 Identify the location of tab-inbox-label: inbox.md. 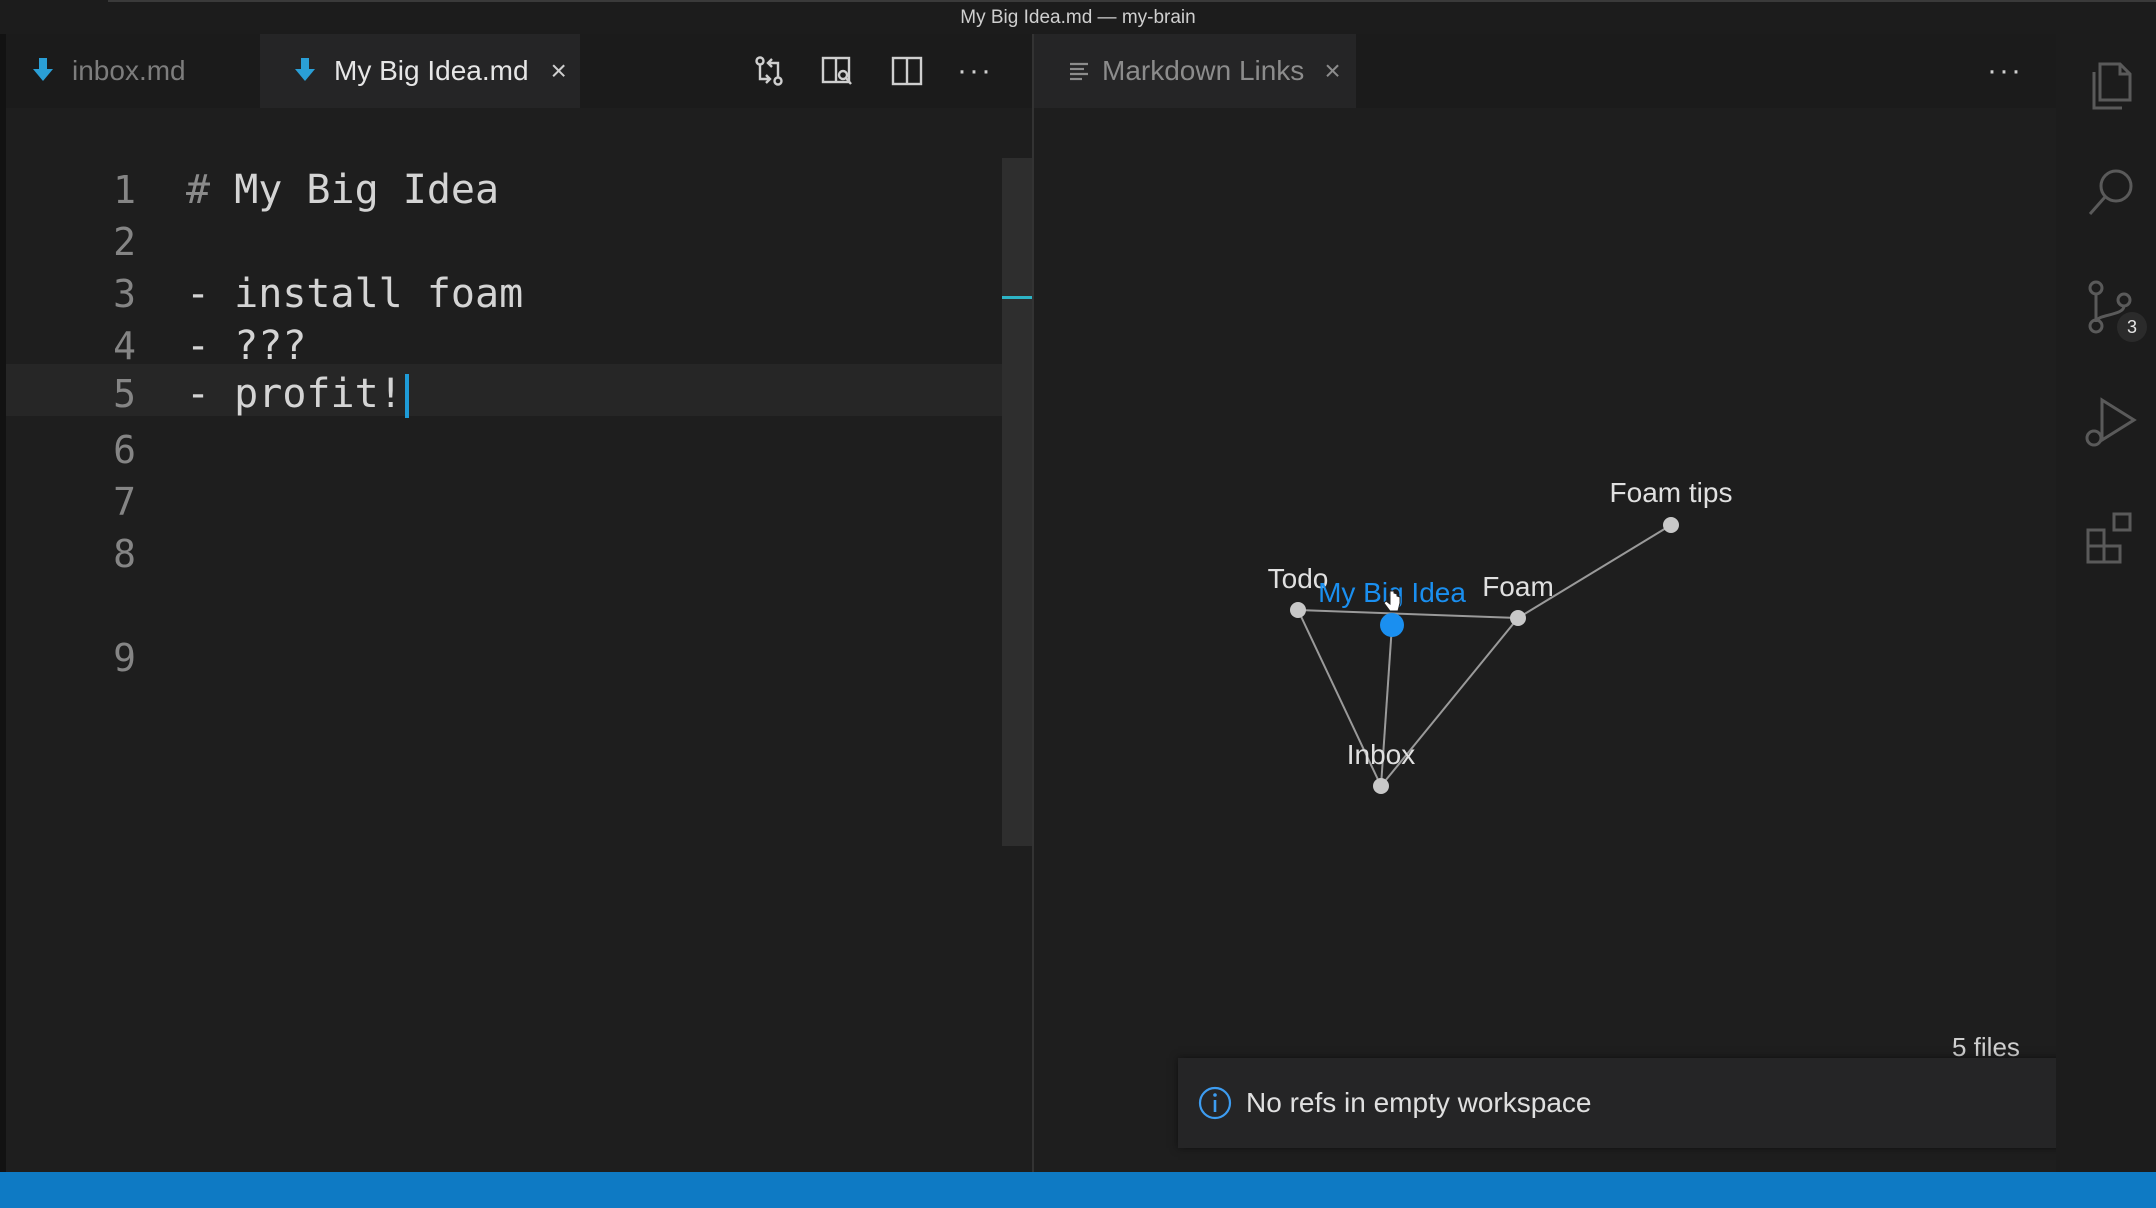
(129, 70).